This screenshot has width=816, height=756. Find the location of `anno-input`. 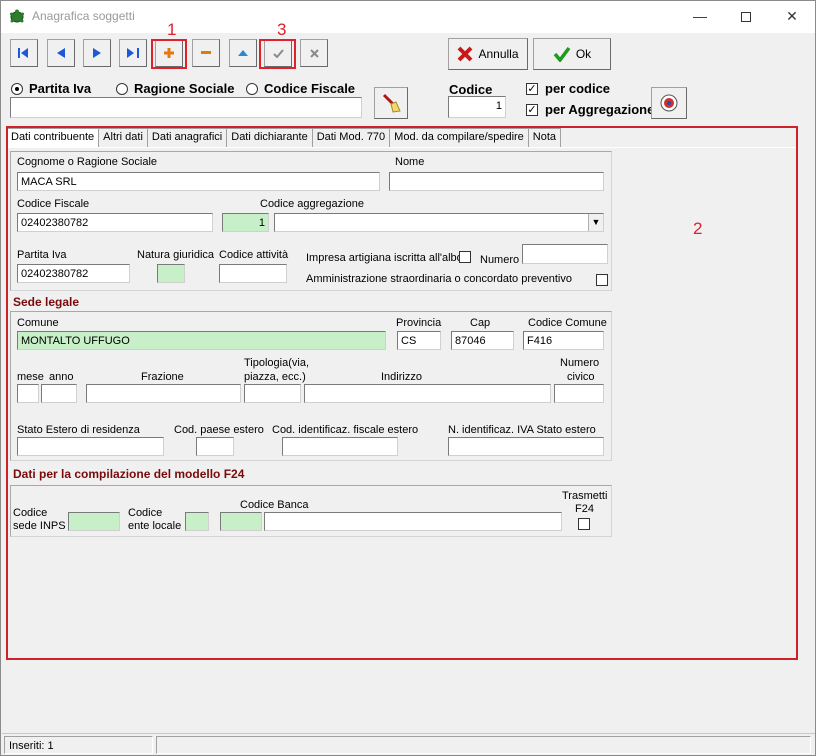

anno-input is located at coordinates (59, 393).